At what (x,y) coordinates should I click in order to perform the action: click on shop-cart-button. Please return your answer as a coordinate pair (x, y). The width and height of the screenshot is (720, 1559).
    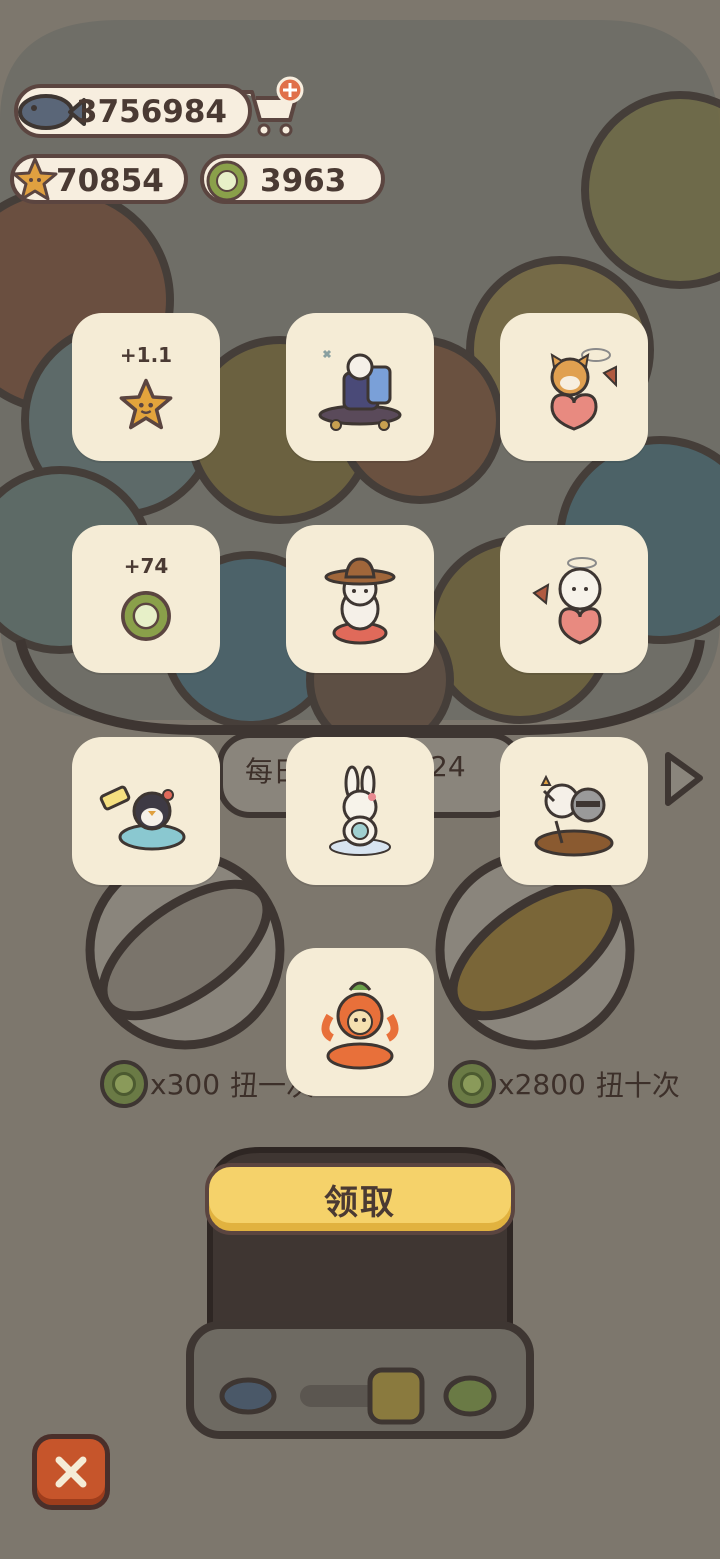
    Looking at the image, I should click on (271, 107).